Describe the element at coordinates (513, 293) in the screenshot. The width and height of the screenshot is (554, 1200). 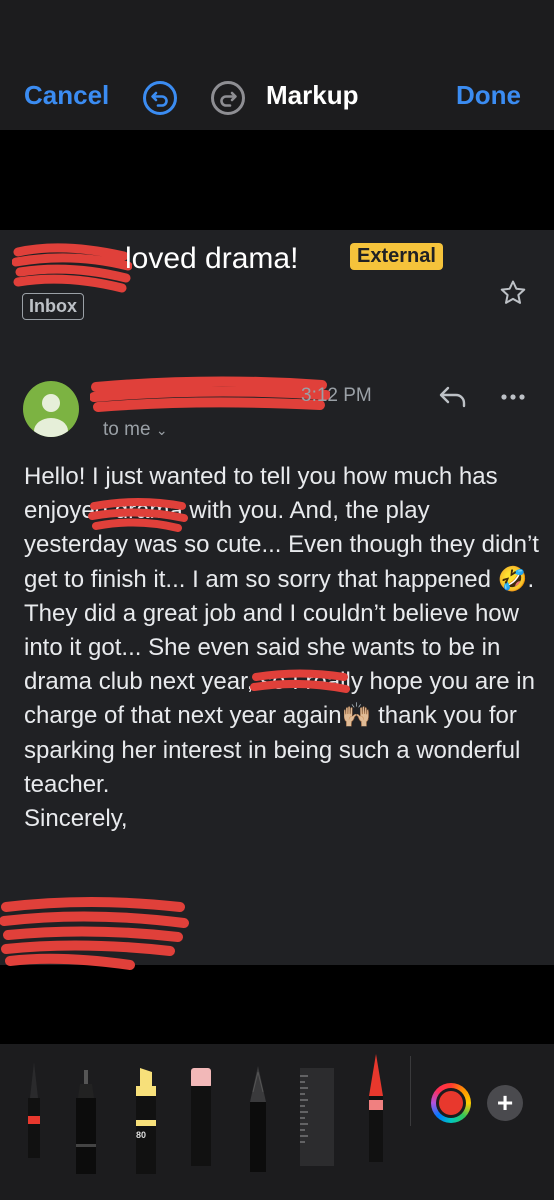
I see `star-icon` at that location.